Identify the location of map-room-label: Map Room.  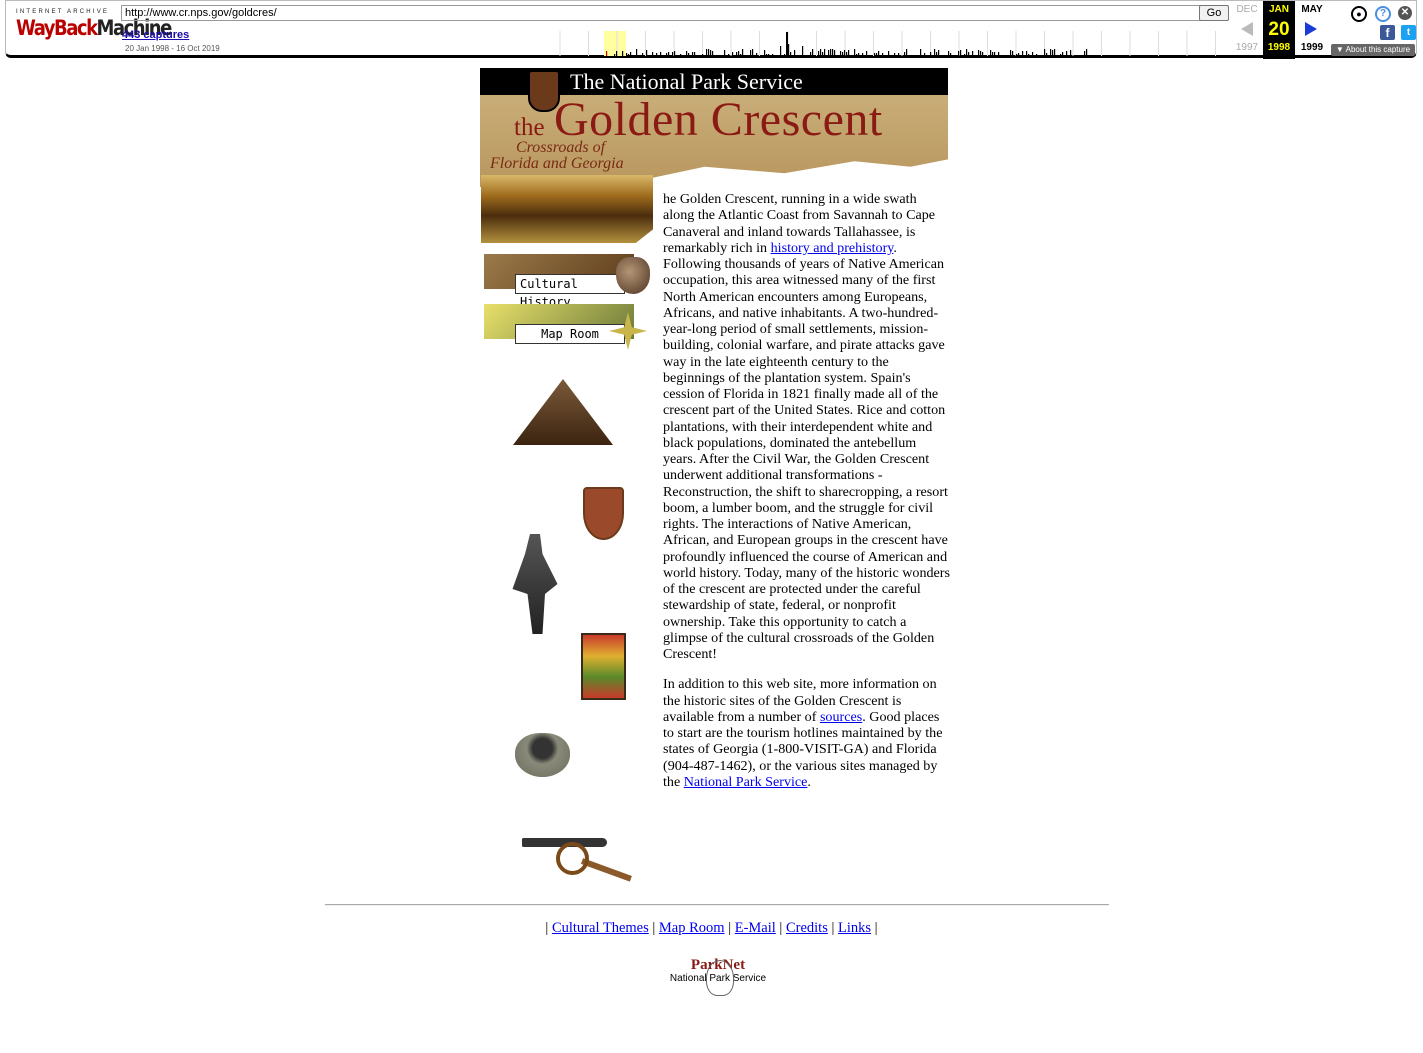
(570, 334).